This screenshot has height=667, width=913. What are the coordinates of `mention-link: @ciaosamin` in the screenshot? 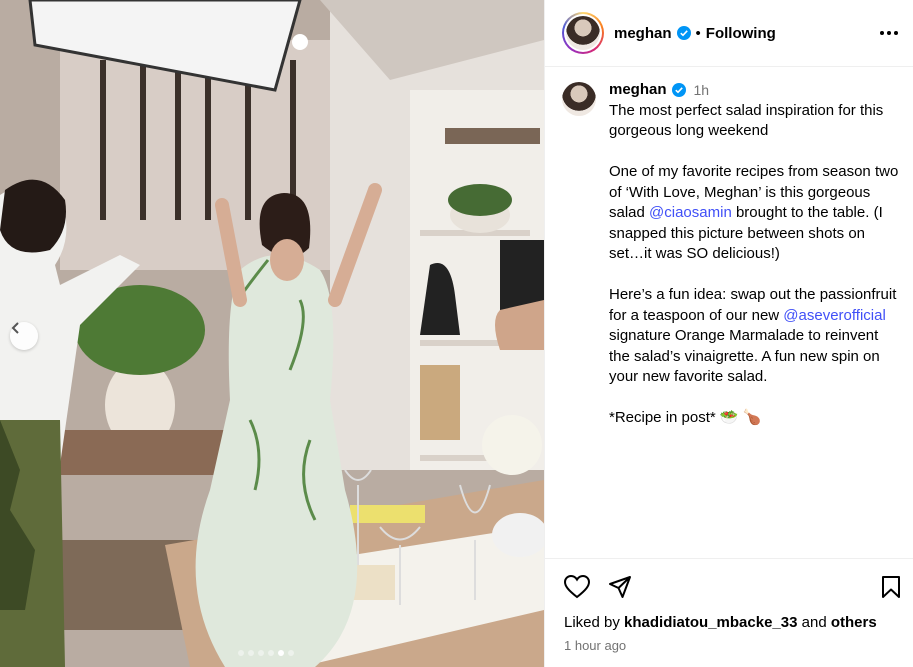 It's located at (690, 212).